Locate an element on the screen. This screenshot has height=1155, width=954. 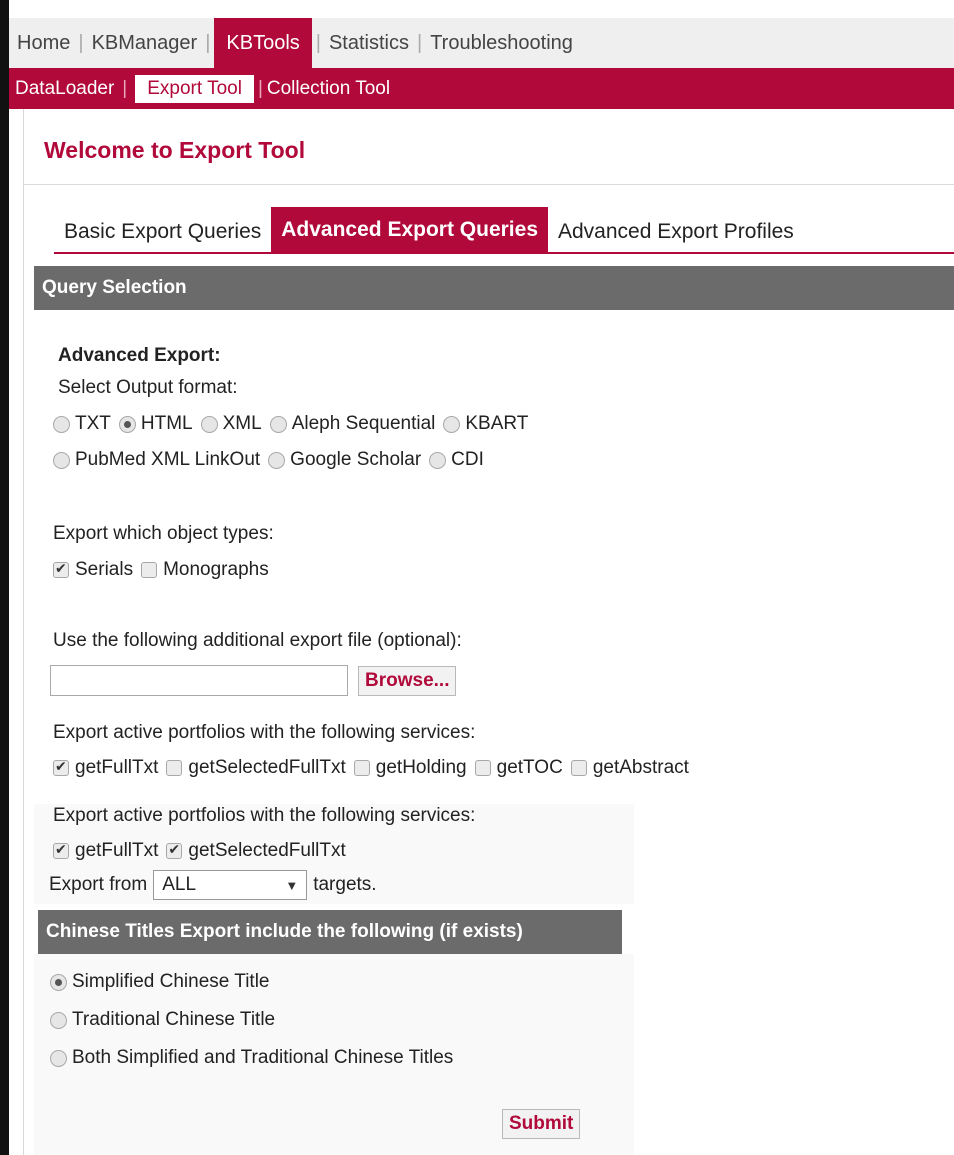
service2-getselectedfulltxt: getSelectedFullTxt is located at coordinates (256, 851).